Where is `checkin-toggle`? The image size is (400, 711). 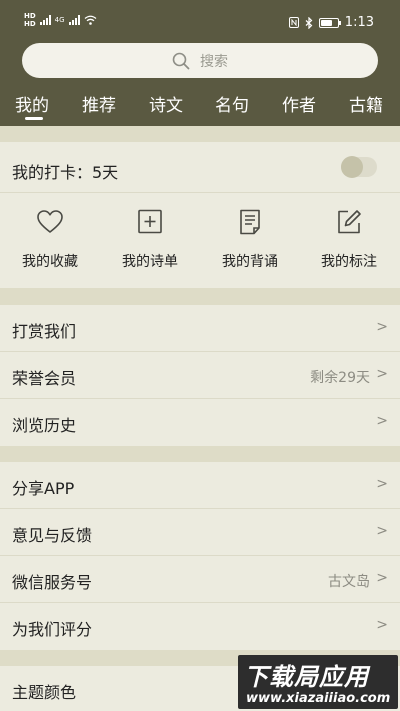
checkin-toggle is located at coordinates (359, 167).